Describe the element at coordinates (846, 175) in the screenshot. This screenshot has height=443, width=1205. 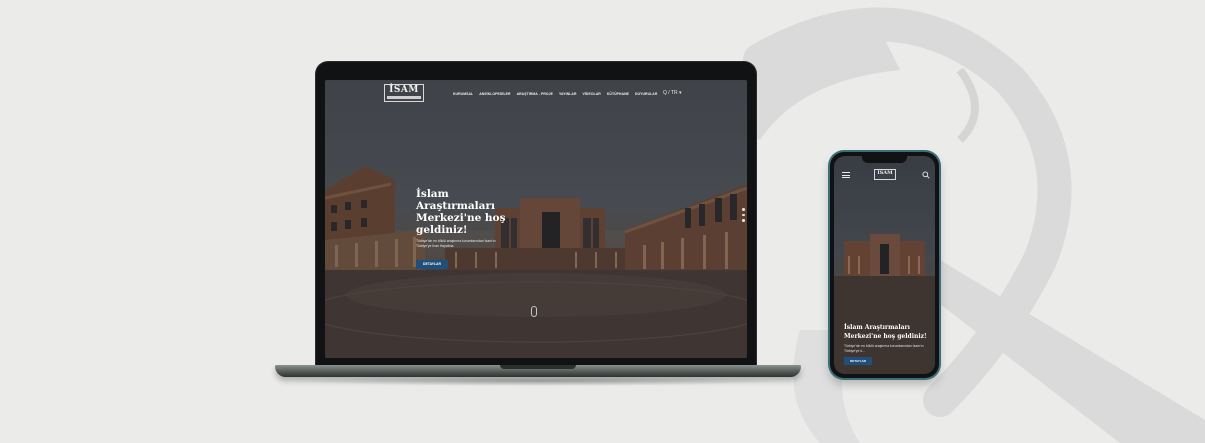
I see `hamburger-menu-icon` at that location.